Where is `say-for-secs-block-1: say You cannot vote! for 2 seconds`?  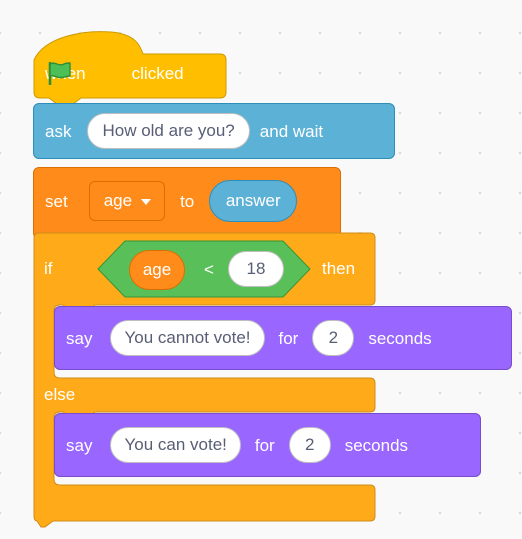 say-for-secs-block-1: say You cannot vote! for 2 seconds is located at coordinates (283, 338).